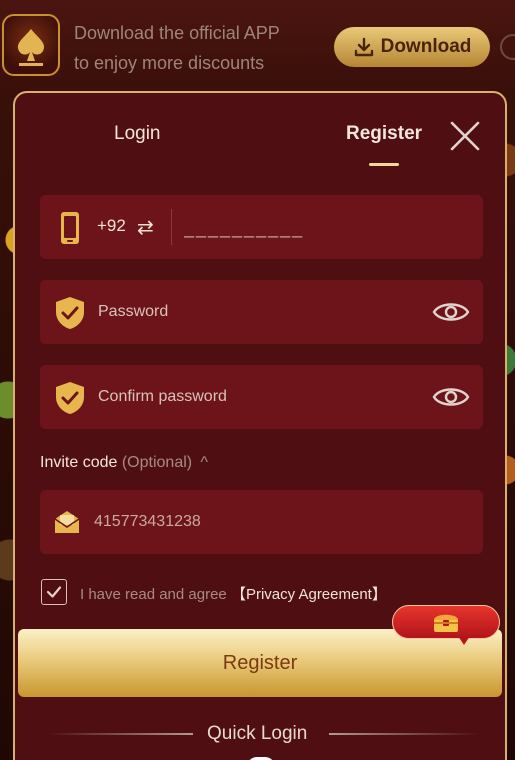 Image resolution: width=515 pixels, height=760 pixels. I want to click on phone-input, so click(274, 228).